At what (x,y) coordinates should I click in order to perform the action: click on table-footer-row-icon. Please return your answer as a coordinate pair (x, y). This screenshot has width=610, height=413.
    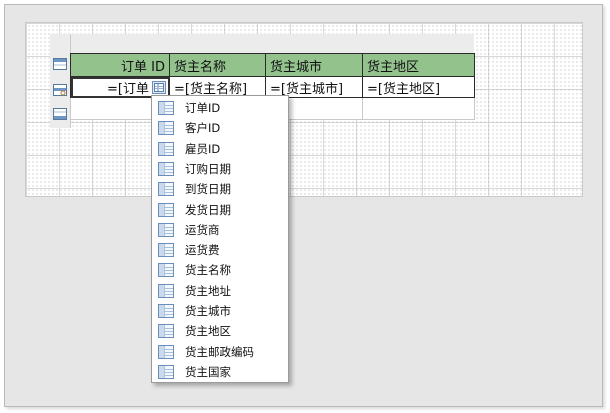
    Looking at the image, I should click on (60, 114).